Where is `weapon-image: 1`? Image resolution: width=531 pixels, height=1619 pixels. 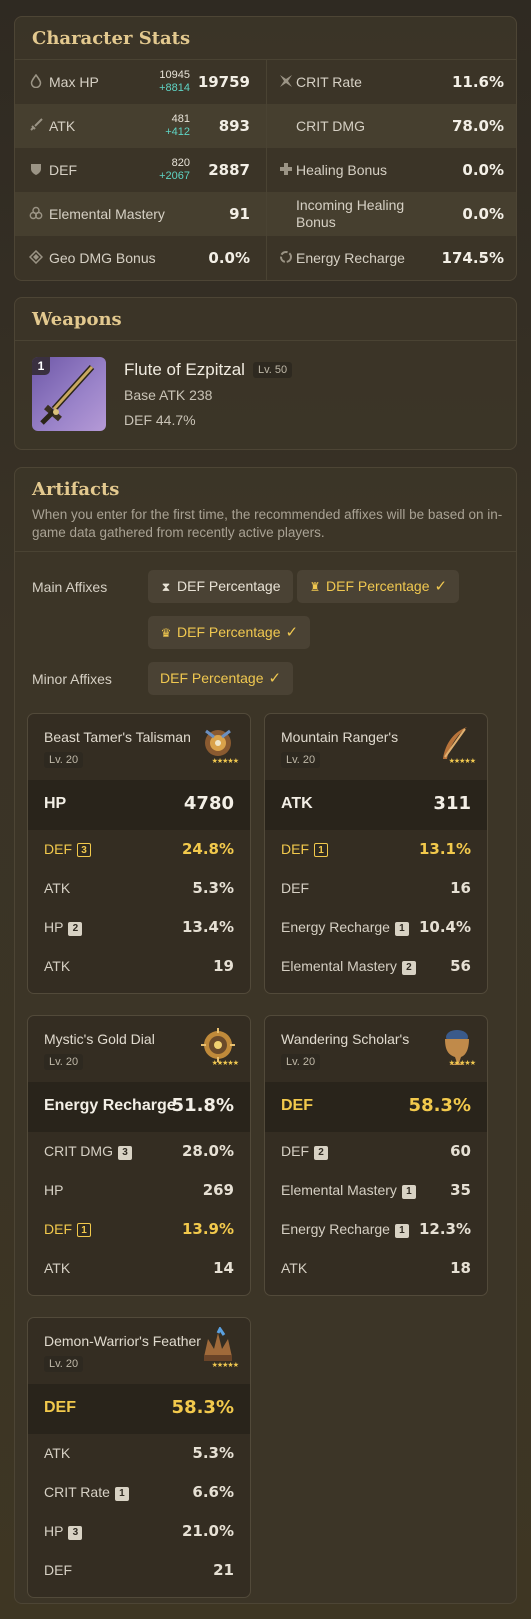 weapon-image: 1 is located at coordinates (69, 394).